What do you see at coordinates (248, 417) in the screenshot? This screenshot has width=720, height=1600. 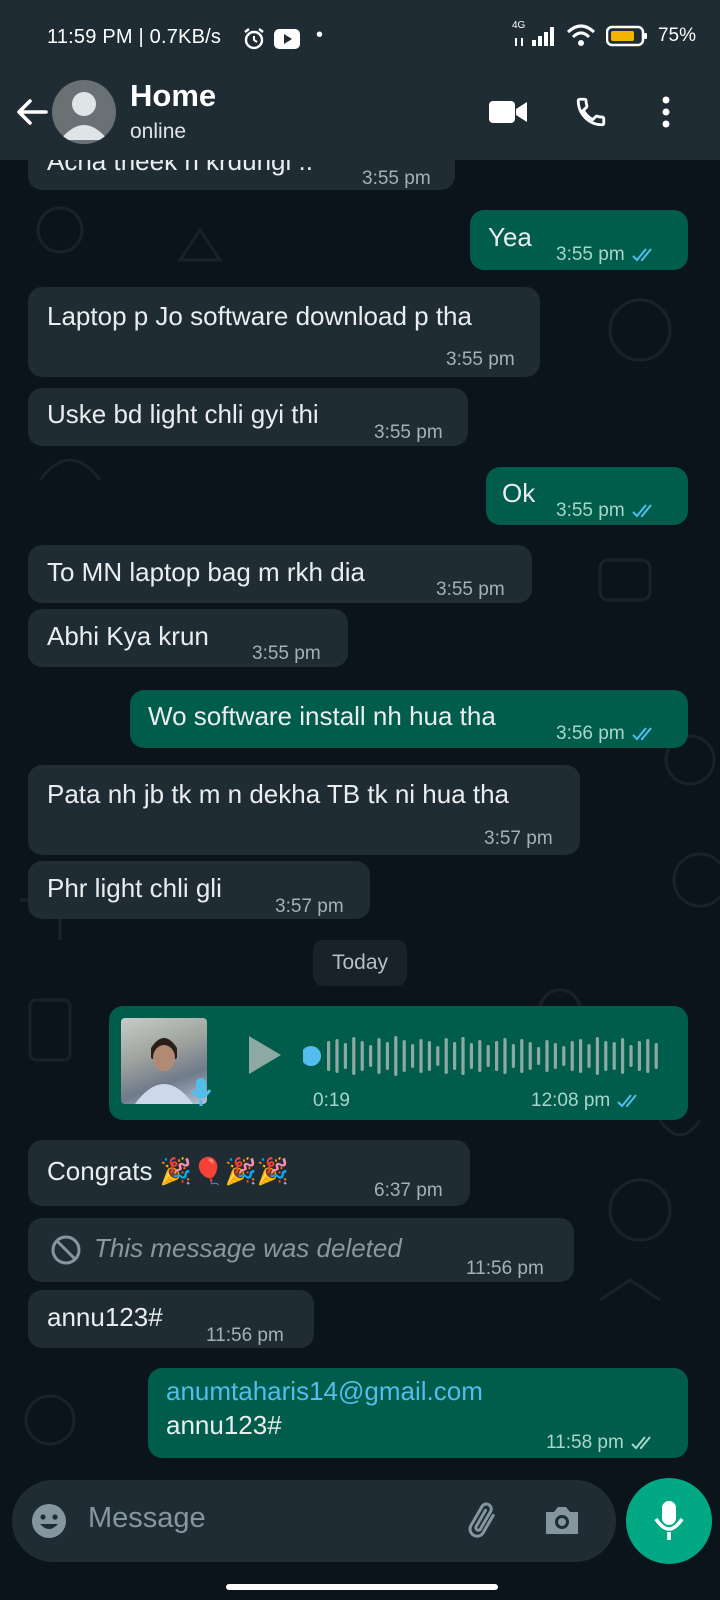 I see `message-incoming: Uske bd light chli gyi thi 3:55 pm` at bounding box center [248, 417].